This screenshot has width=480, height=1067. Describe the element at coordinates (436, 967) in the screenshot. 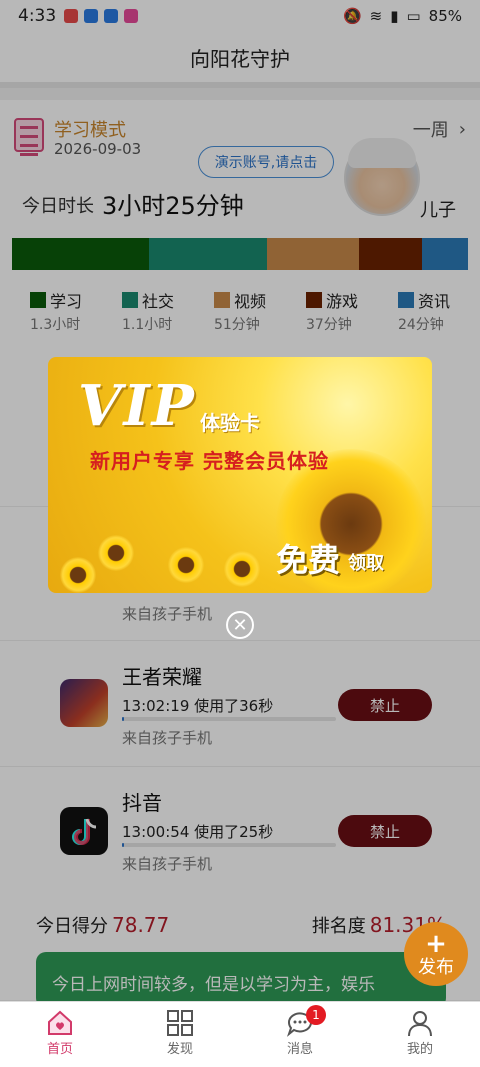

I see `publish-label: 发布` at that location.